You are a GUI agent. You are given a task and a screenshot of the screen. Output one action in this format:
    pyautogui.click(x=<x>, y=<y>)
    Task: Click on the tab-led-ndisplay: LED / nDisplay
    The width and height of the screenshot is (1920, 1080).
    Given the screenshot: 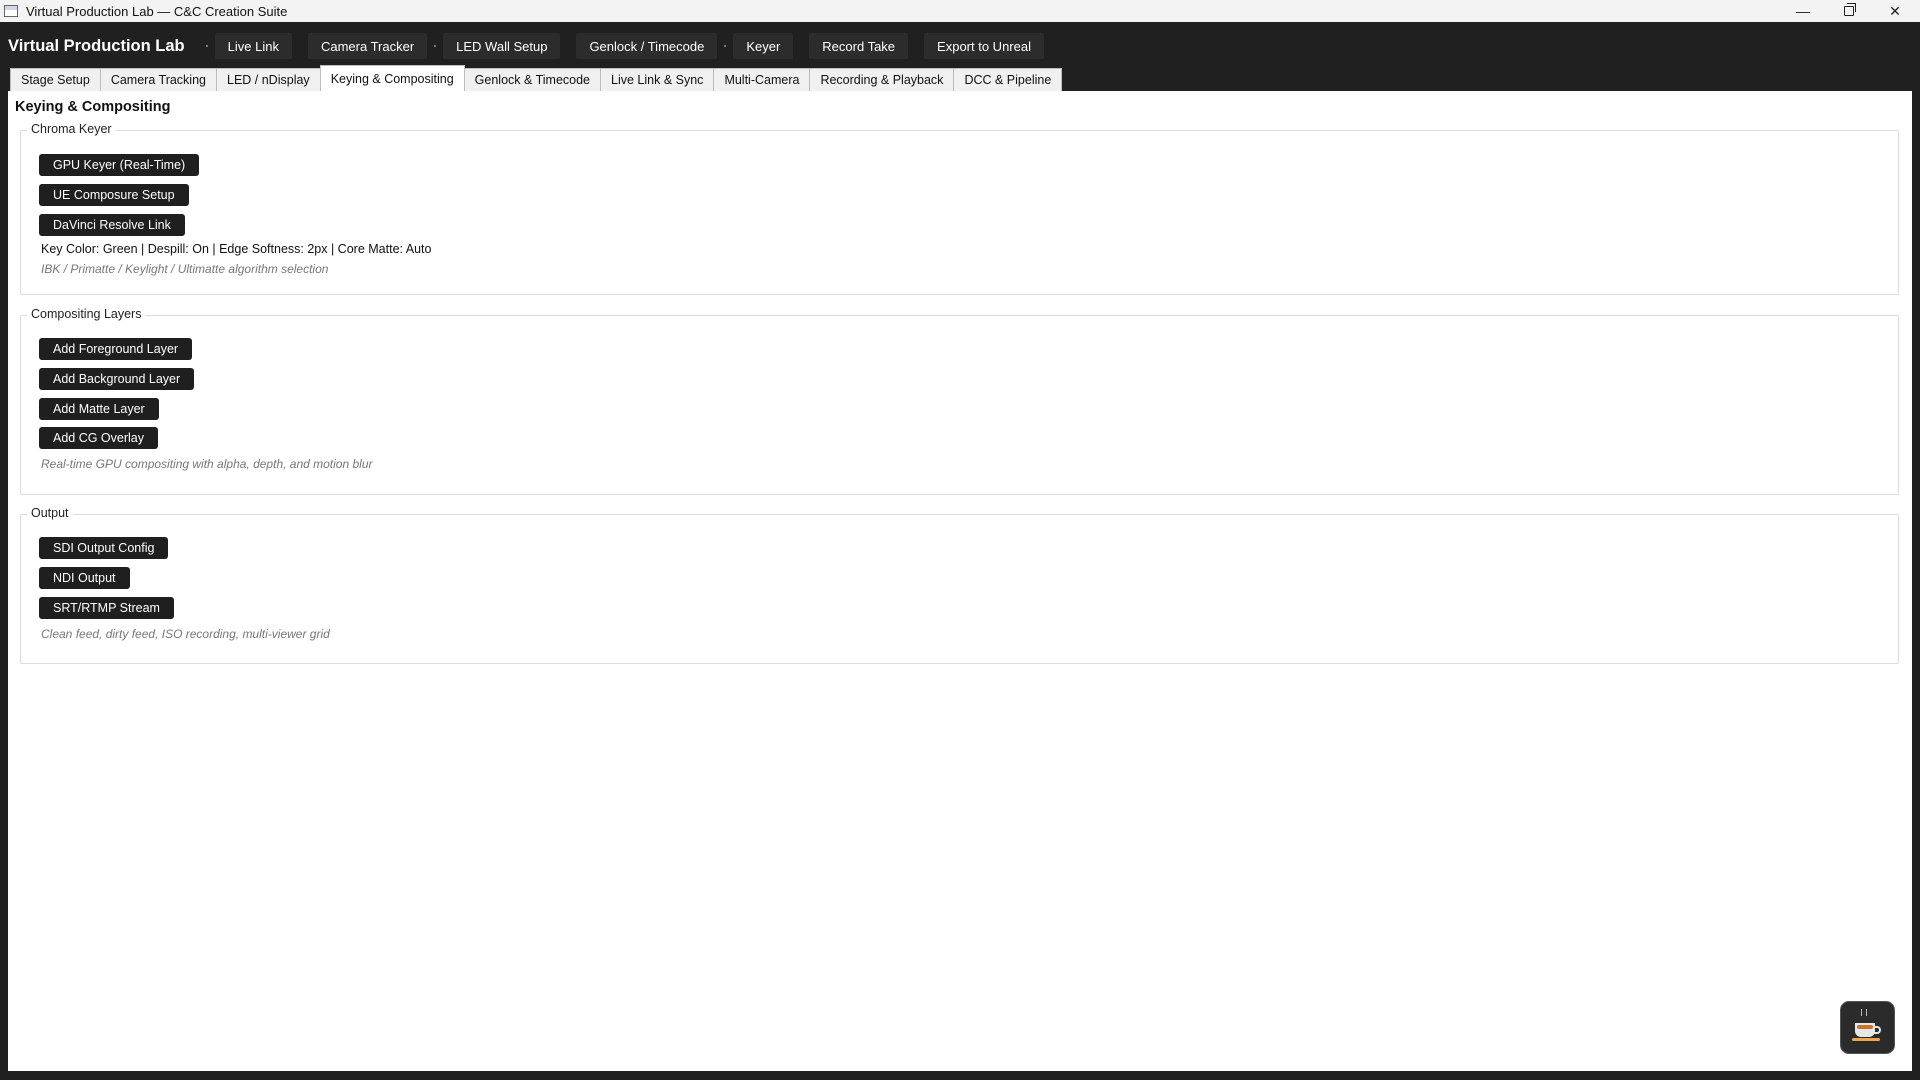 What is the action you would take?
    pyautogui.click(x=268, y=79)
    